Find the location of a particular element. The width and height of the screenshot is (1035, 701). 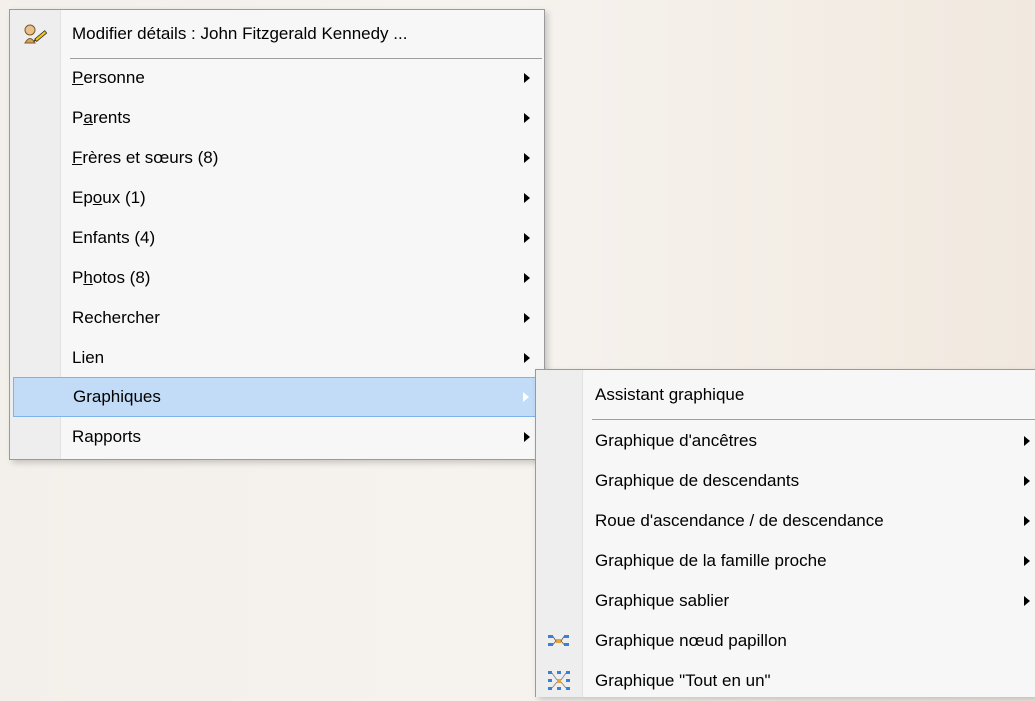

menu-item-label: Graphique sablier is located at coordinates (662, 600).